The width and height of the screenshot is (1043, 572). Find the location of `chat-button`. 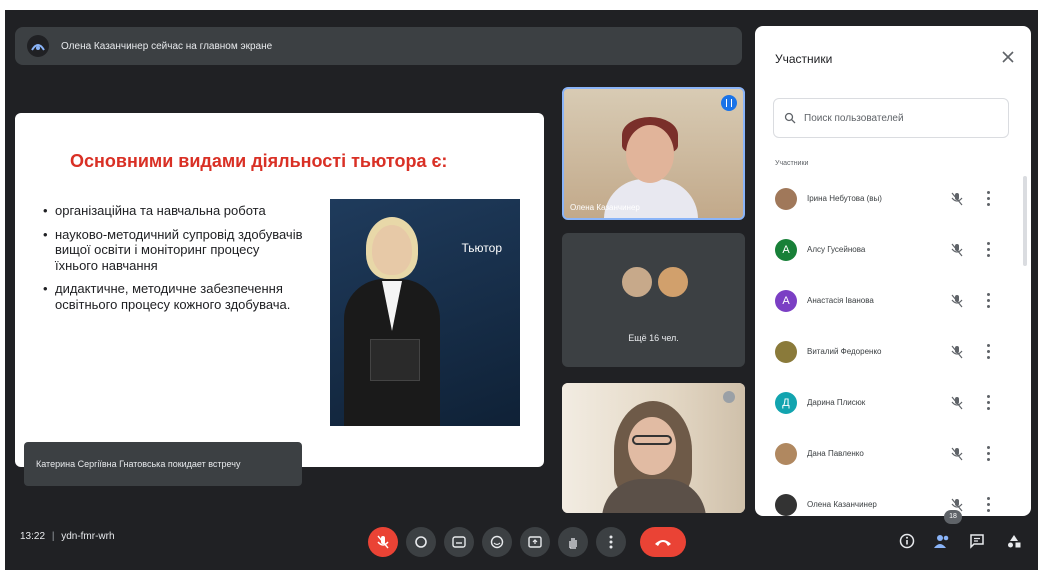

chat-button is located at coordinates (977, 541).